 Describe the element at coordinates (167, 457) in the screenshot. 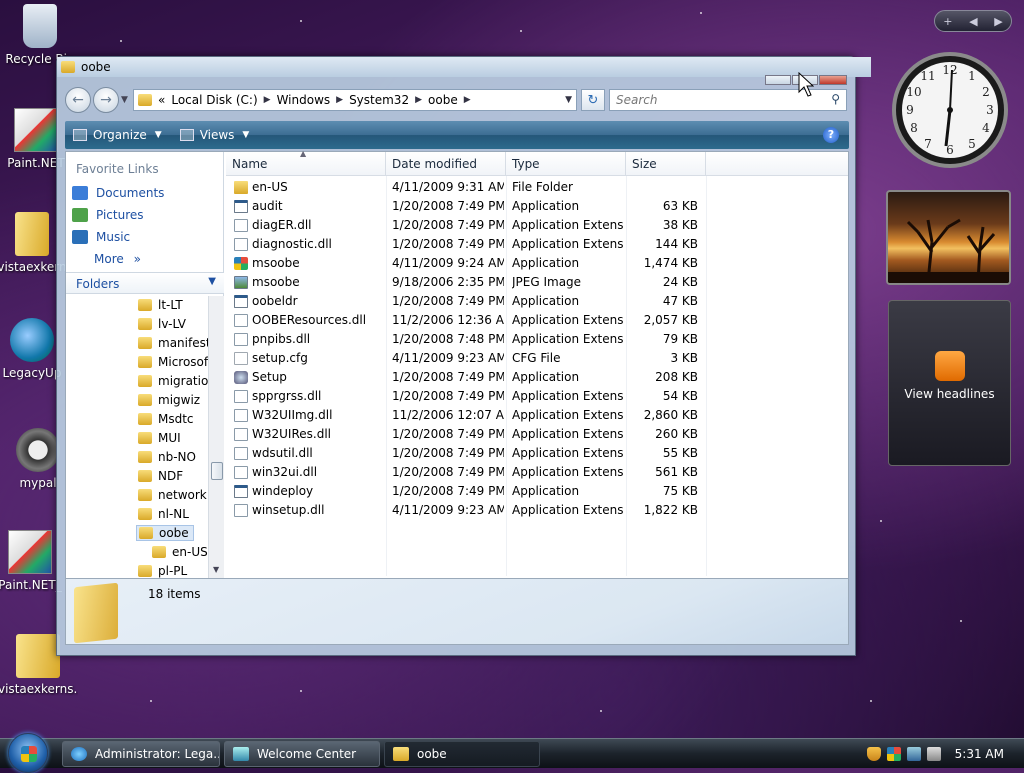

I see `tree-item: nb-NO` at that location.